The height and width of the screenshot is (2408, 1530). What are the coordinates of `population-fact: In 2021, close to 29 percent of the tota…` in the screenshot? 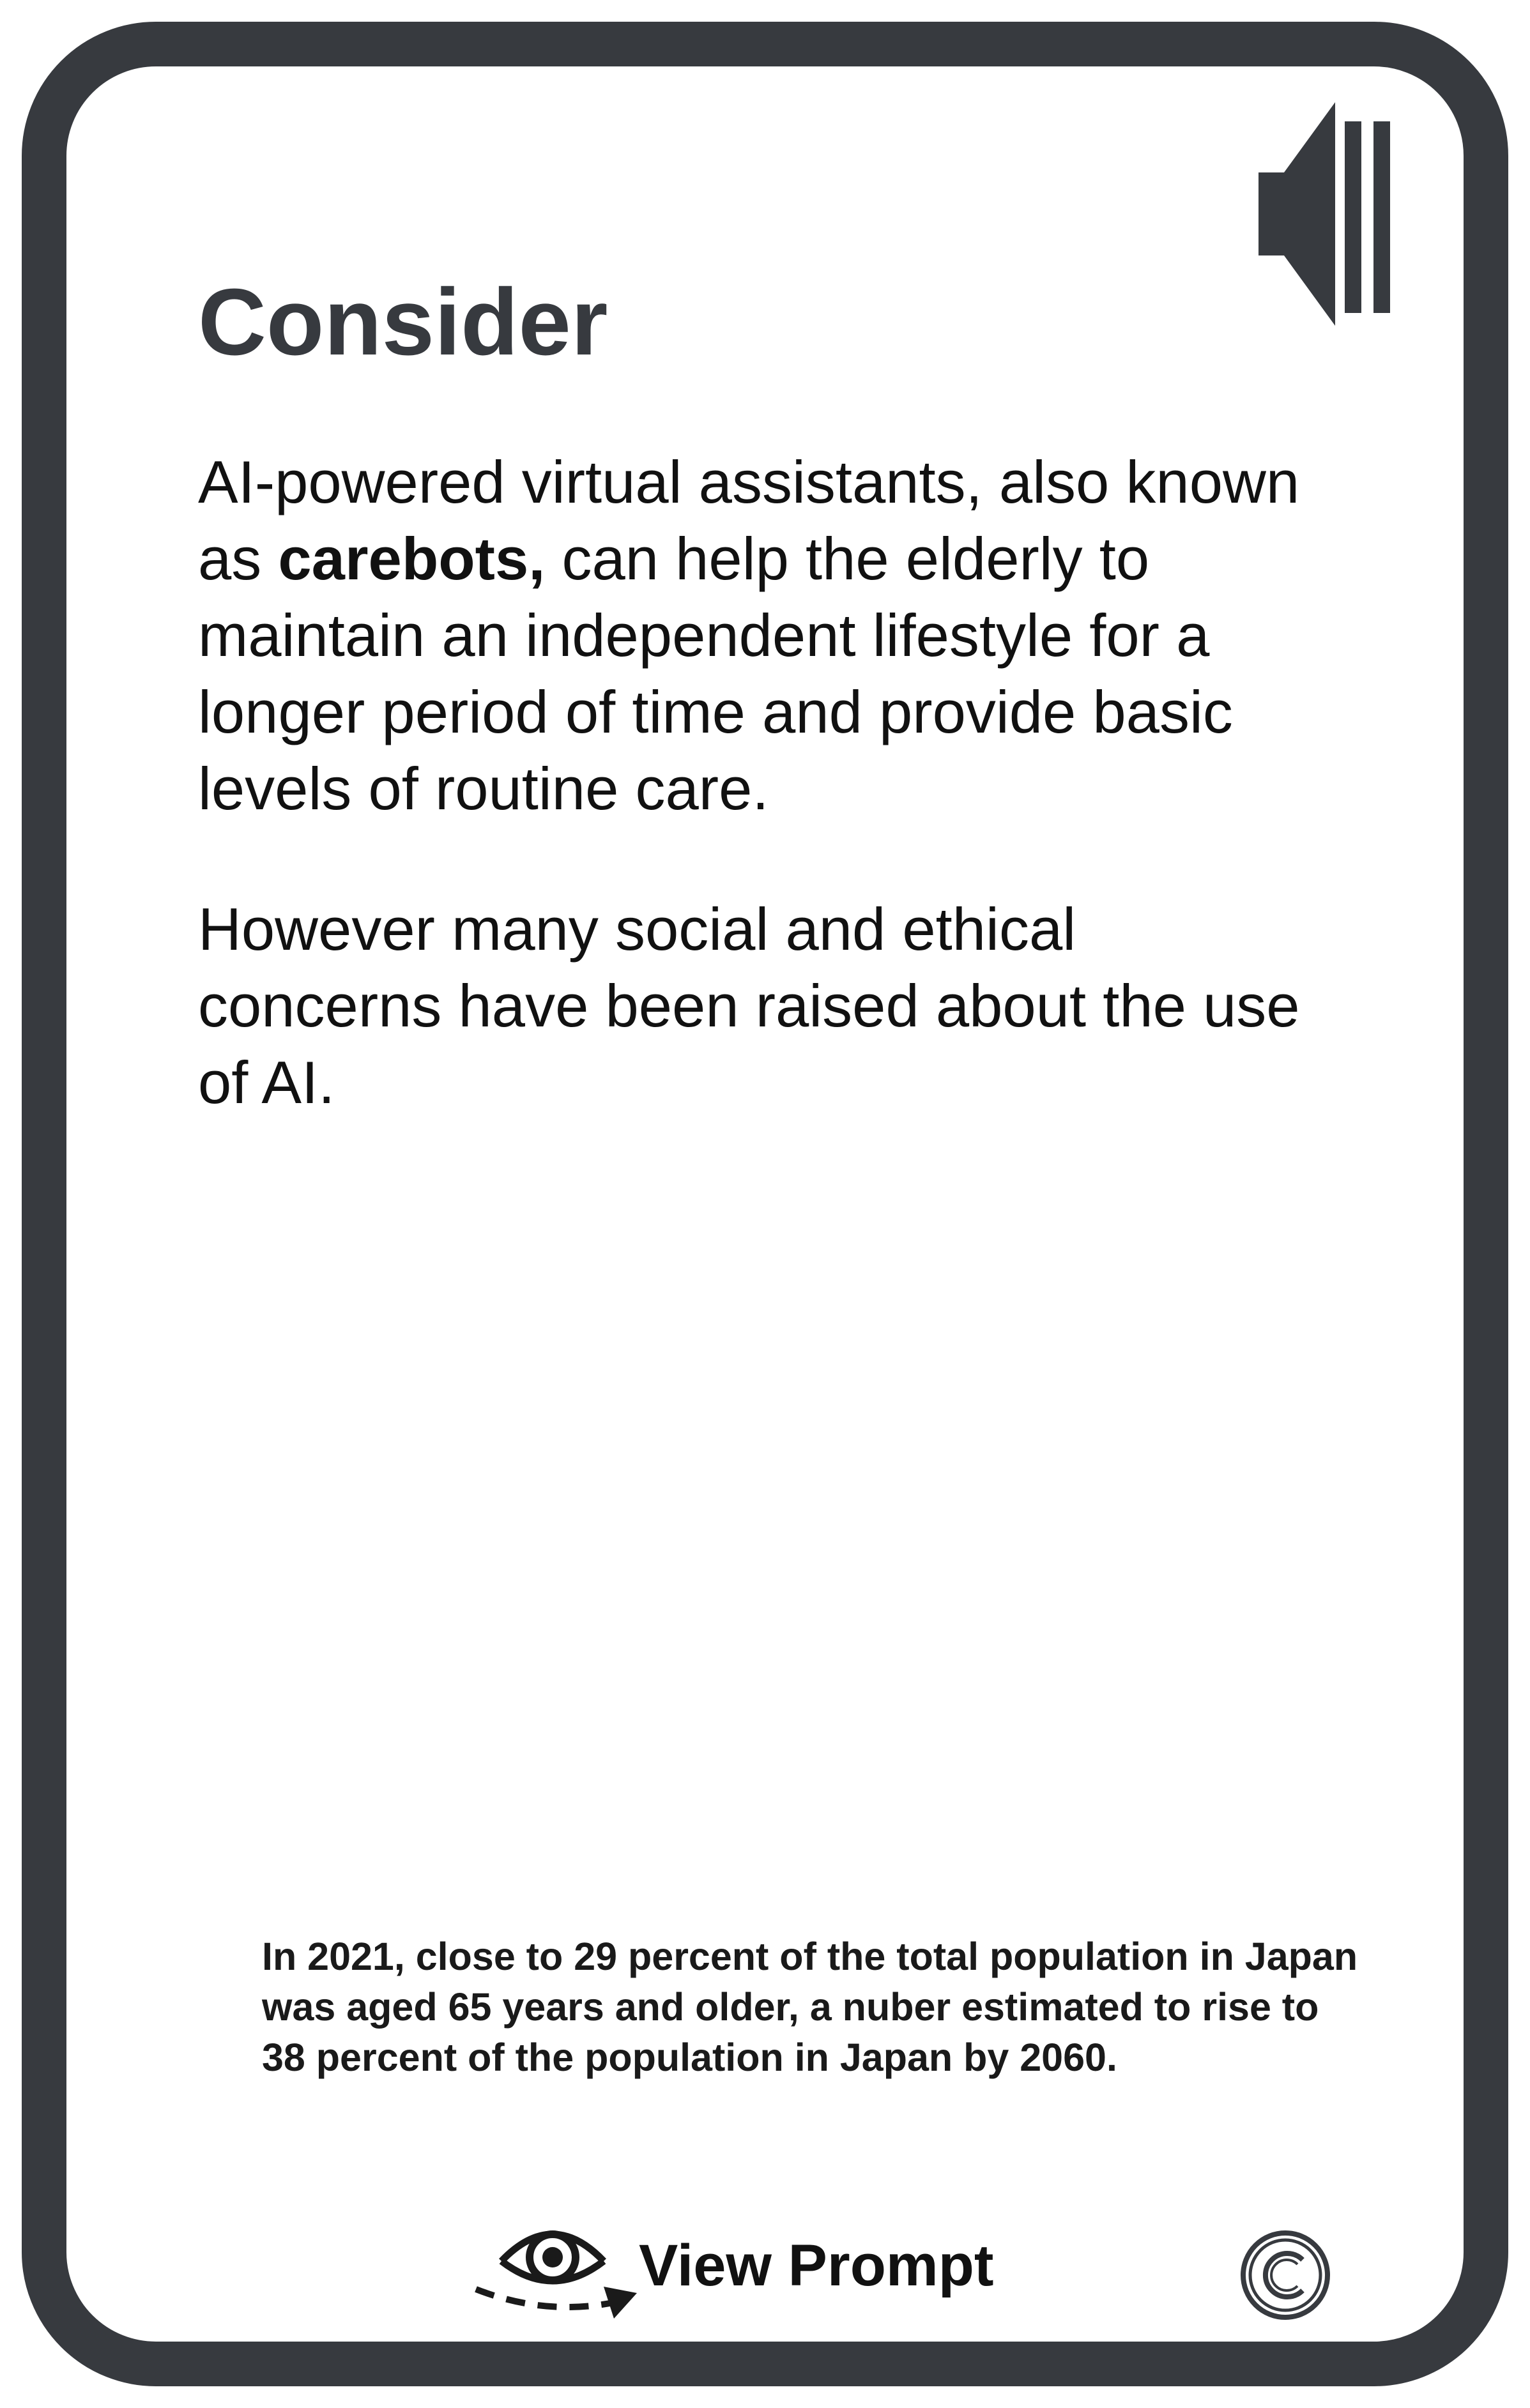 It's located at (810, 2007).